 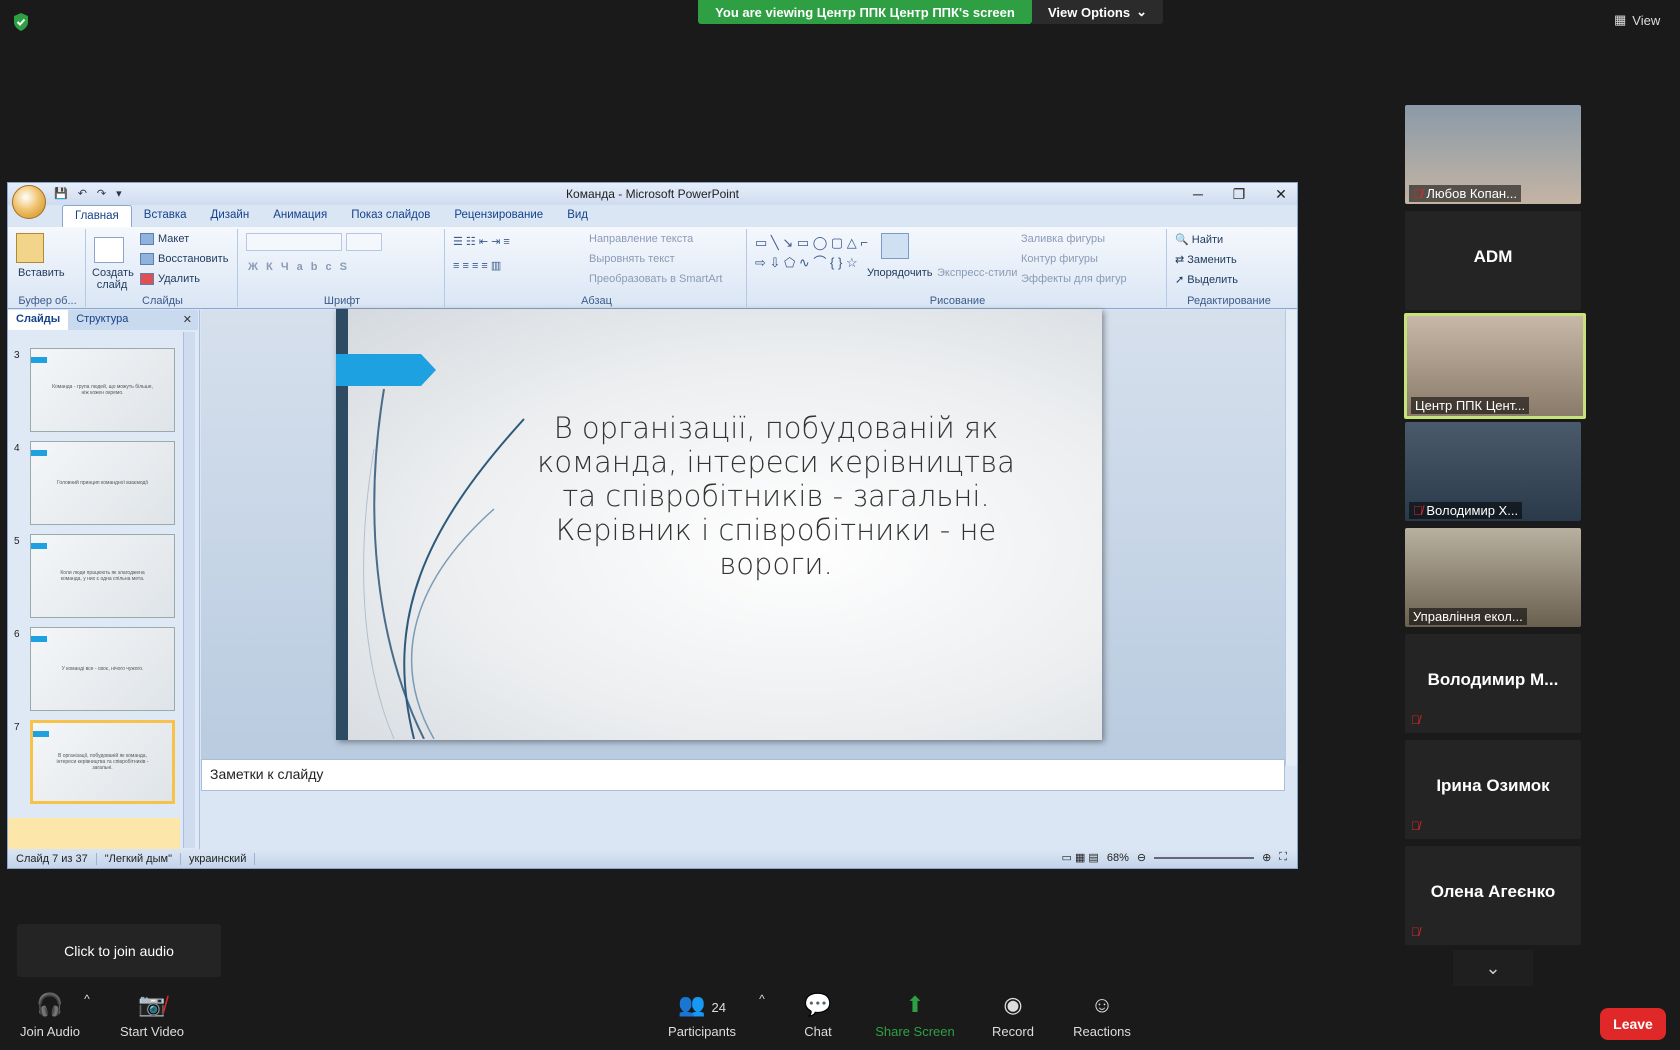 I want to click on slide-thumbnail: Головний принцип командної взаємодії, so click(x=102, y=483).